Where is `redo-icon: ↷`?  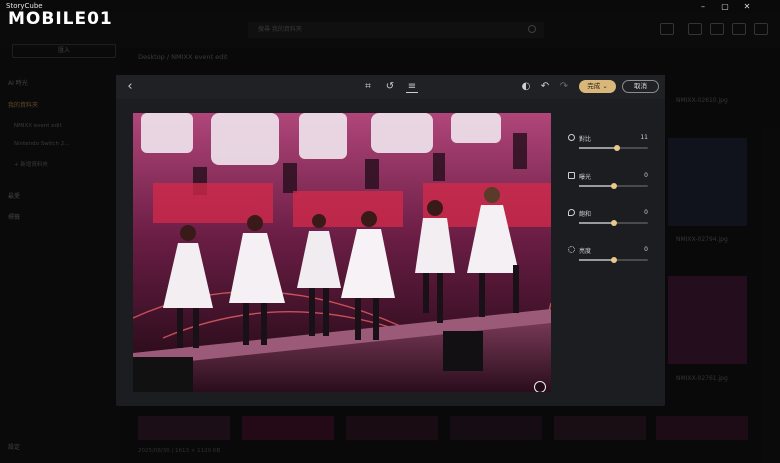 redo-icon: ↷ is located at coordinates (564, 87).